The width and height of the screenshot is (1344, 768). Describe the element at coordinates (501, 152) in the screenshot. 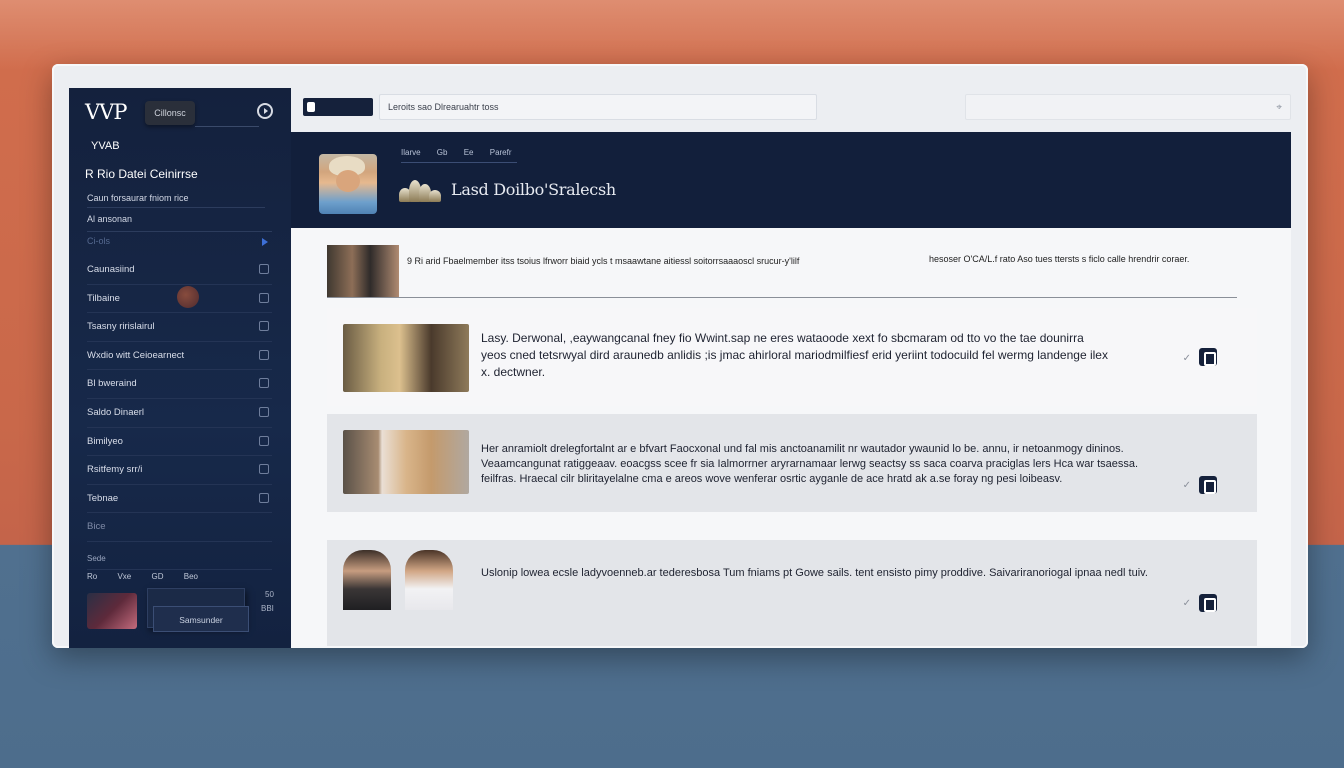

I see `breadcrumb-item: Parefr` at that location.